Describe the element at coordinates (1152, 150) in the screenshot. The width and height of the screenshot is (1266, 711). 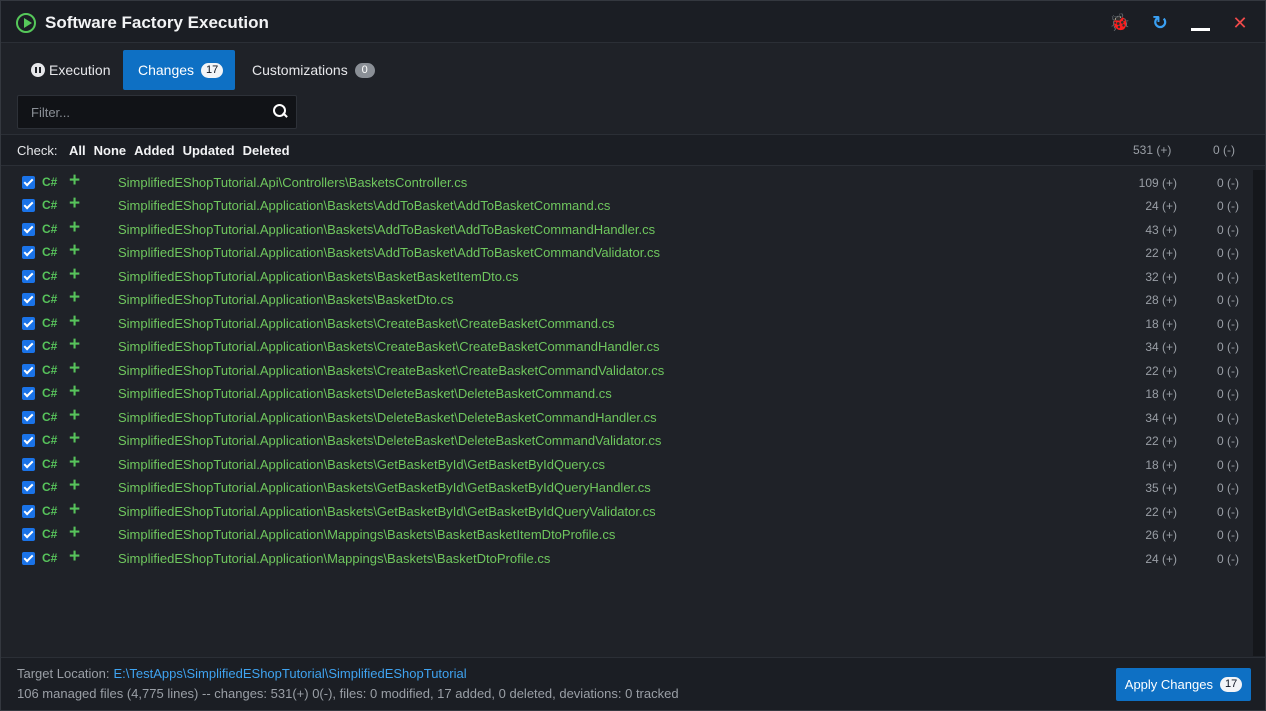
I see `total-added: 531 (+)` at that location.